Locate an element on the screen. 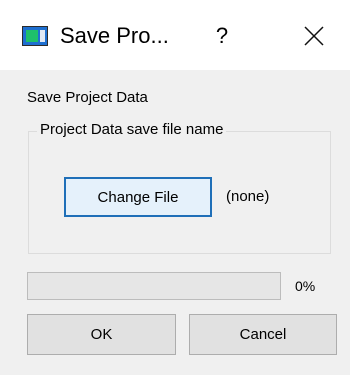 This screenshot has height=375, width=350. progress-percent: 0% is located at coordinates (305, 286).